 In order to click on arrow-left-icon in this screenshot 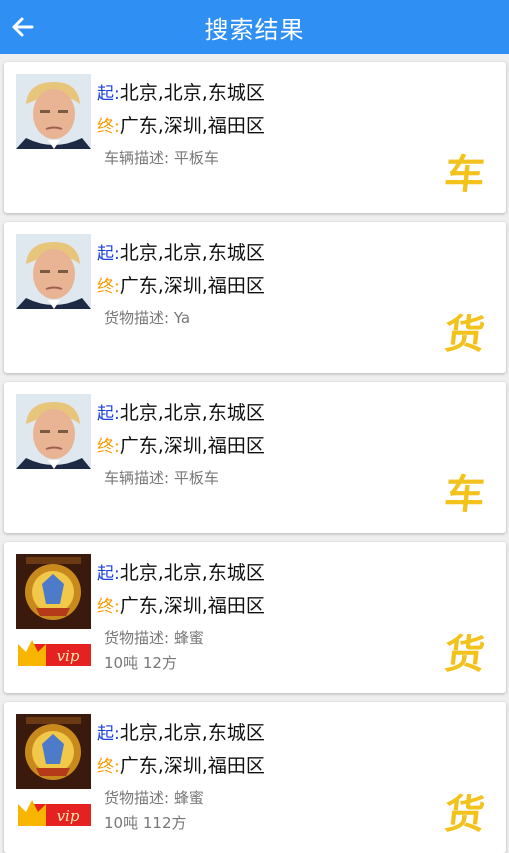, I will do `click(23, 27)`.